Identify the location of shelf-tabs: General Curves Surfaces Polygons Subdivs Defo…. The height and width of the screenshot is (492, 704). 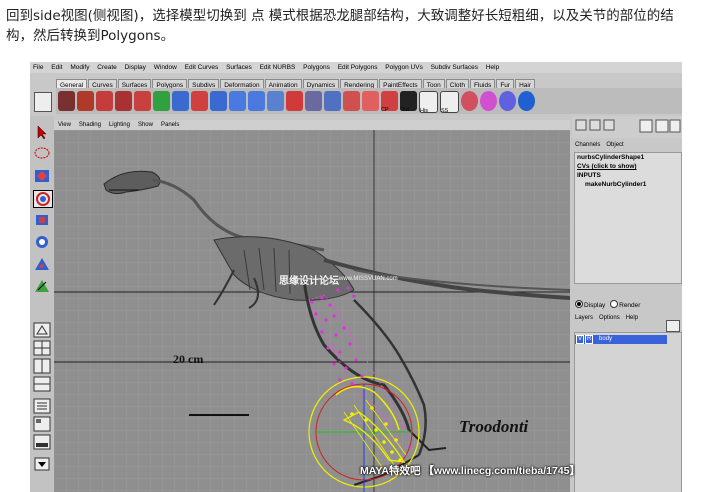
(369, 82).